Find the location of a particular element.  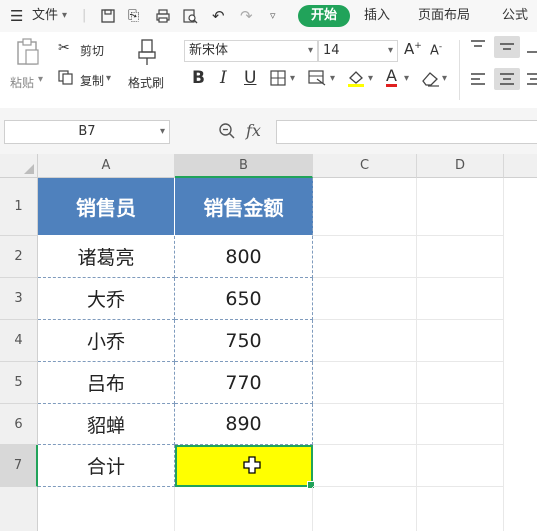

font-name-select: 新宋体 ▾ is located at coordinates (251, 51).